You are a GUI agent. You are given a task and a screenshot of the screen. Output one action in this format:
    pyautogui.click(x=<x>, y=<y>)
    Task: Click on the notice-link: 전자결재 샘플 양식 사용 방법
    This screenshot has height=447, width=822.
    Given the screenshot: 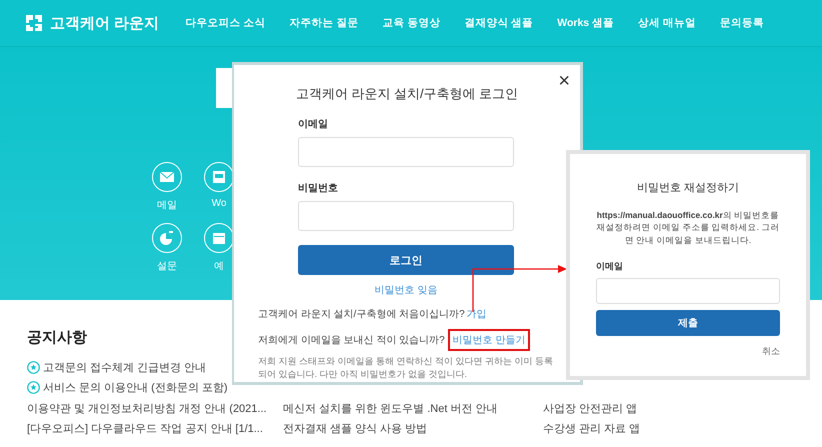 What is the action you would take?
    pyautogui.click(x=355, y=428)
    